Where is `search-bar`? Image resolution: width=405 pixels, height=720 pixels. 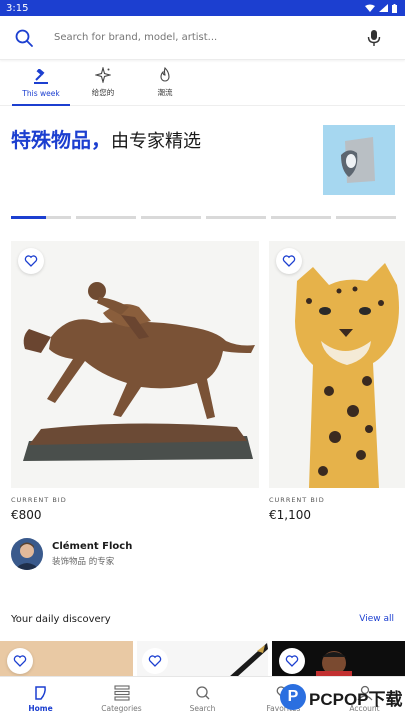 search-bar is located at coordinates (202, 38).